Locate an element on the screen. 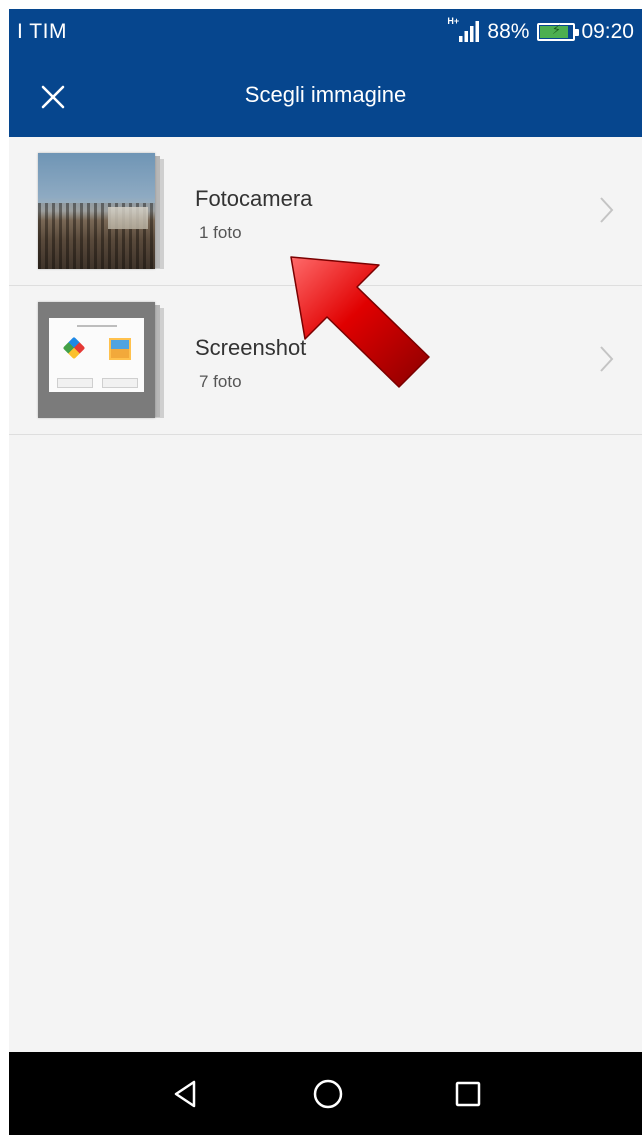 Image resolution: width=642 pixels, height=1135 pixels. clock: 09:20 is located at coordinates (607, 31).